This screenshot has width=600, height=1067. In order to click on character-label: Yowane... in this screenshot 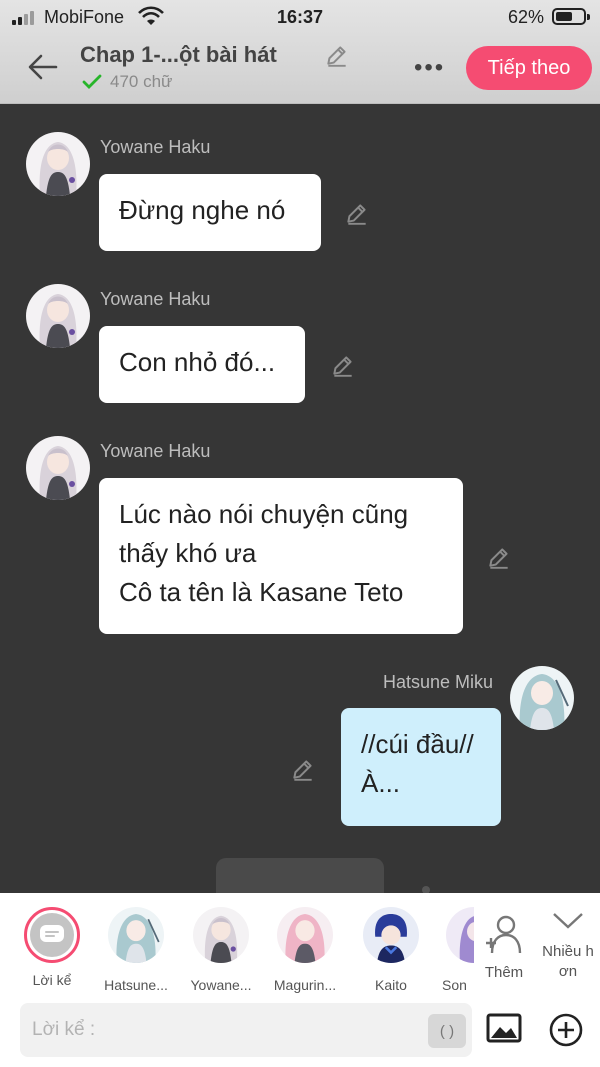, I will do `click(221, 985)`.